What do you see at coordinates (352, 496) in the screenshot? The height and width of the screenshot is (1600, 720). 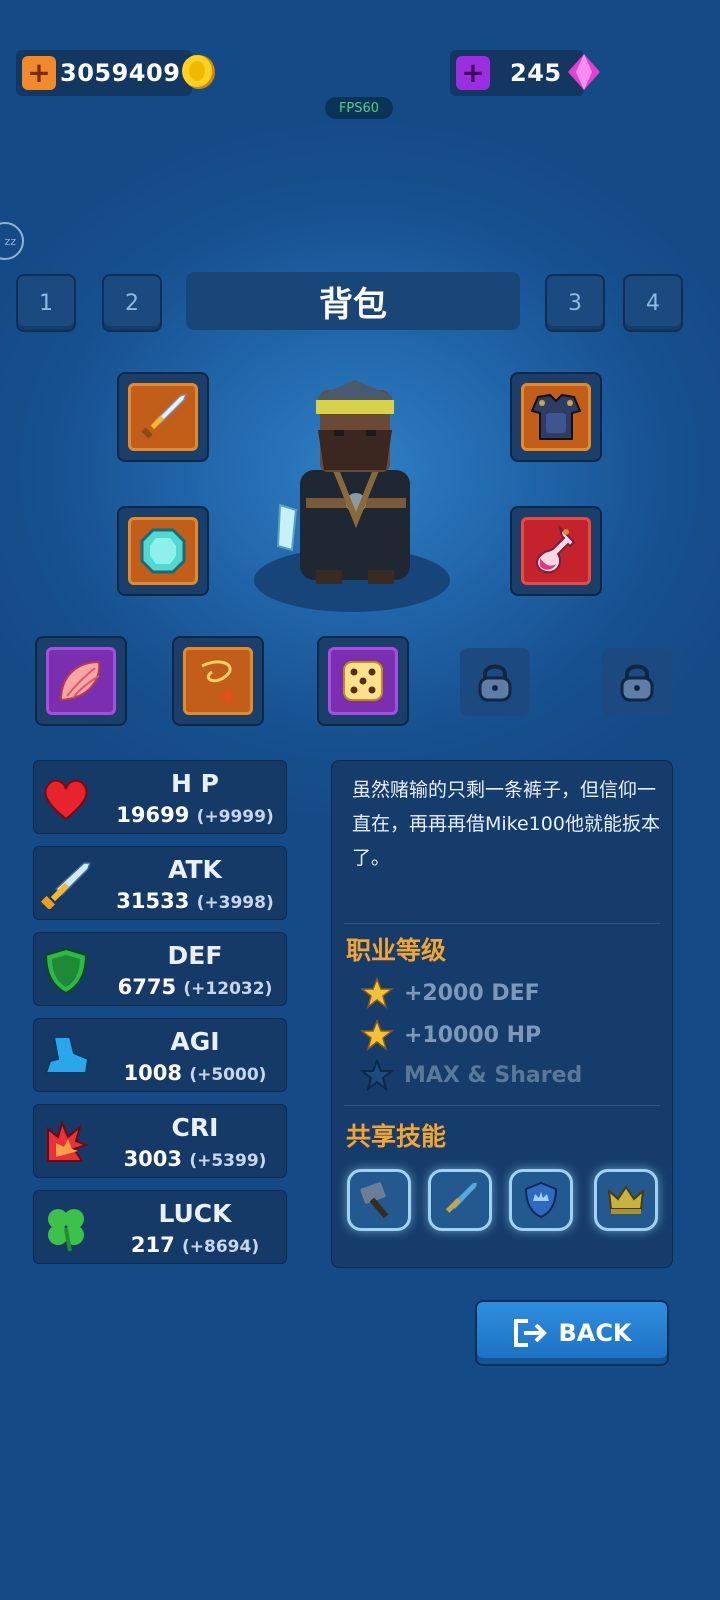 I see `character-knight-avatar` at bounding box center [352, 496].